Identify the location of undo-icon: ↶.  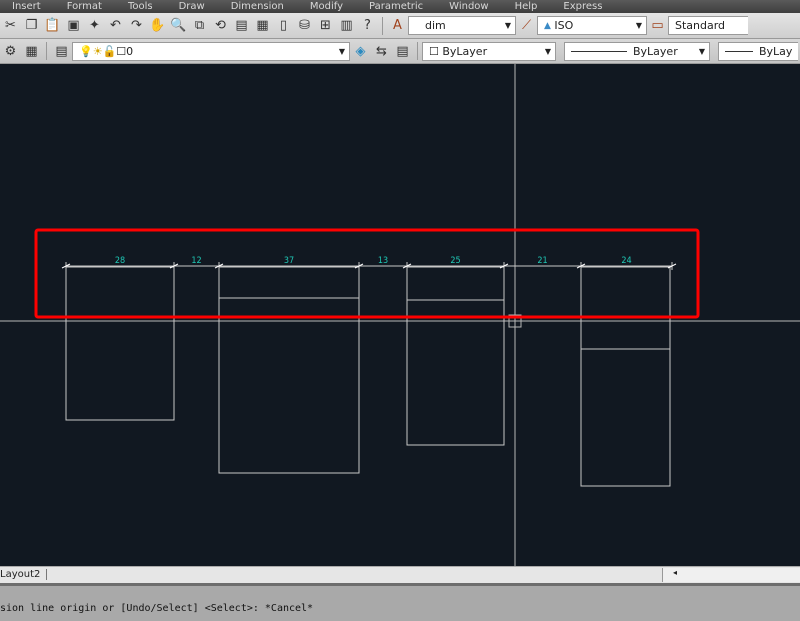
(115, 25).